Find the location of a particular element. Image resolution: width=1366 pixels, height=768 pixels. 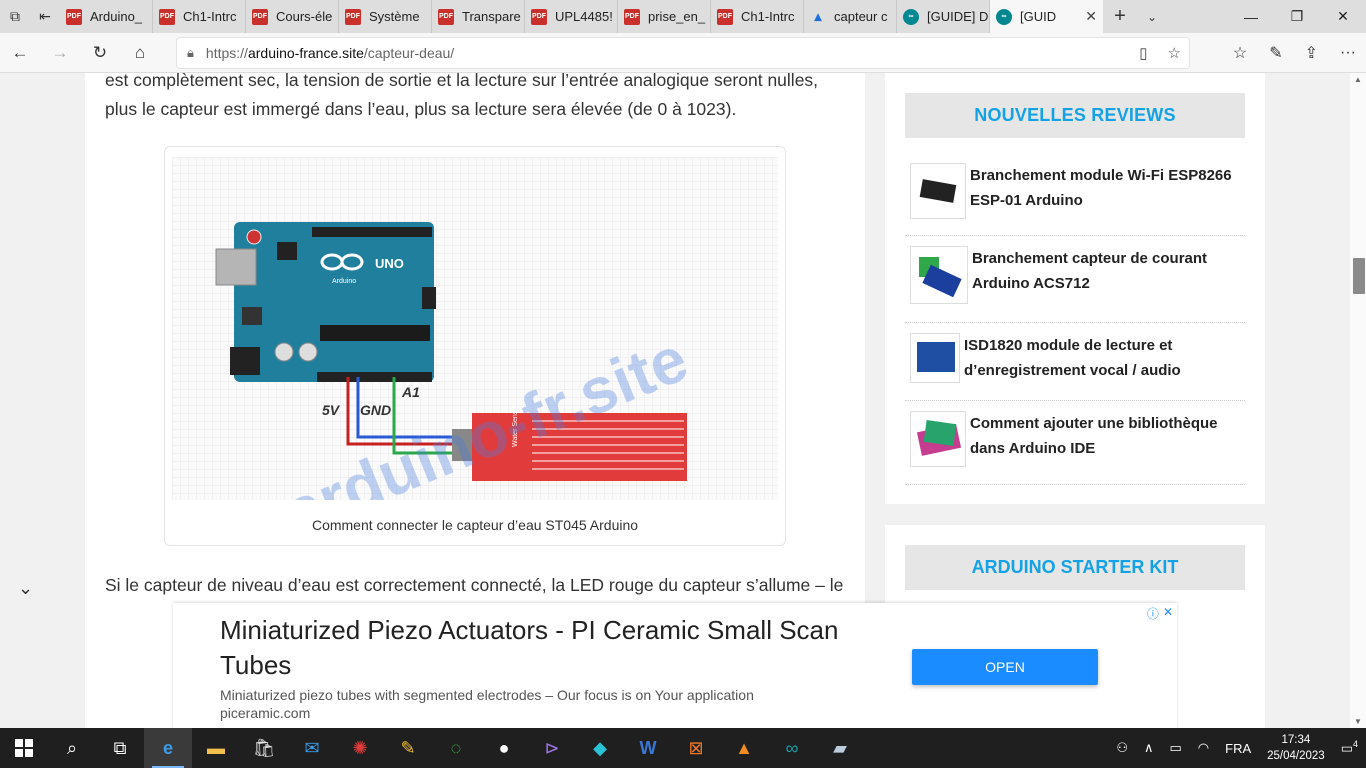

visual-studio-icon: ⊳ is located at coordinates (552, 748).